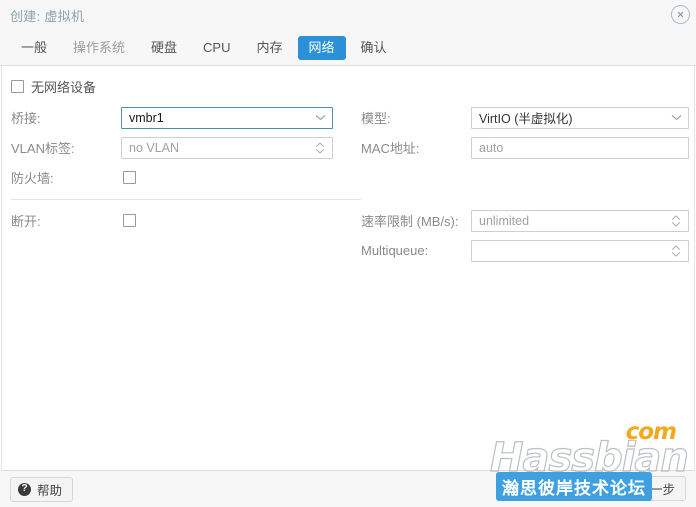  What do you see at coordinates (26, 118) in the screenshot?
I see `bridge-label: 桥接:` at bounding box center [26, 118].